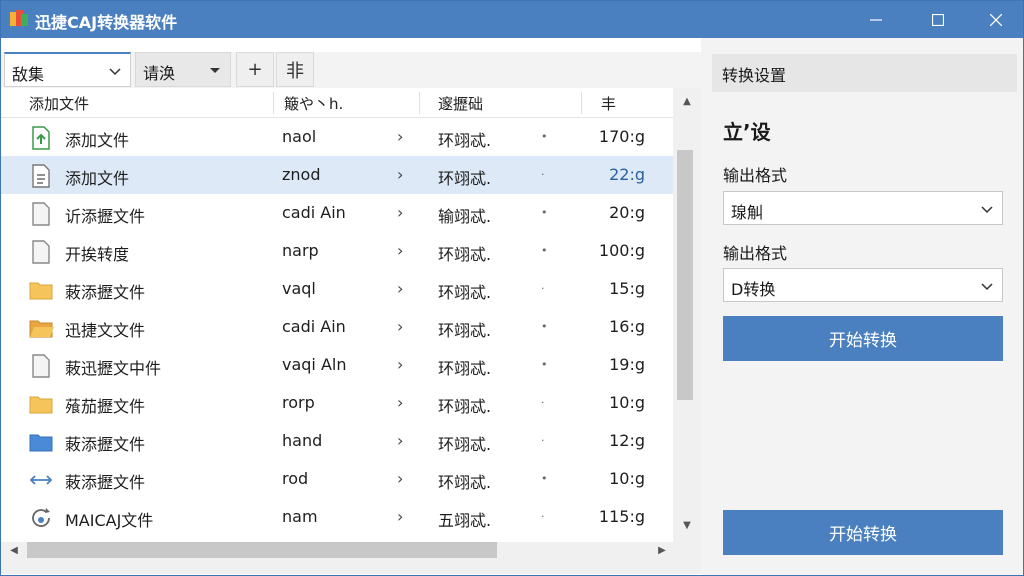  I want to click on table-row: 蓛添攊文件 vaql › 环翊忒. · 15:g, so click(337, 289).